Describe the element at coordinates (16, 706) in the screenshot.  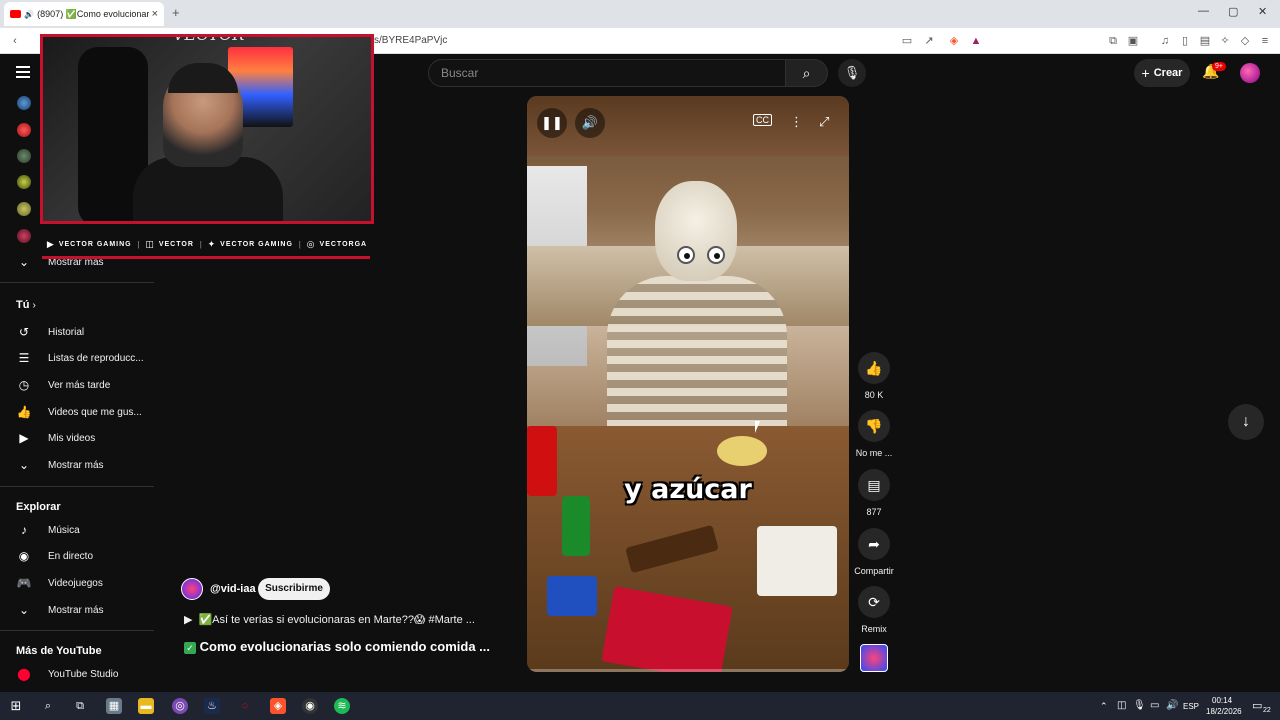
I see `windows-start-icon: ⊞` at that location.